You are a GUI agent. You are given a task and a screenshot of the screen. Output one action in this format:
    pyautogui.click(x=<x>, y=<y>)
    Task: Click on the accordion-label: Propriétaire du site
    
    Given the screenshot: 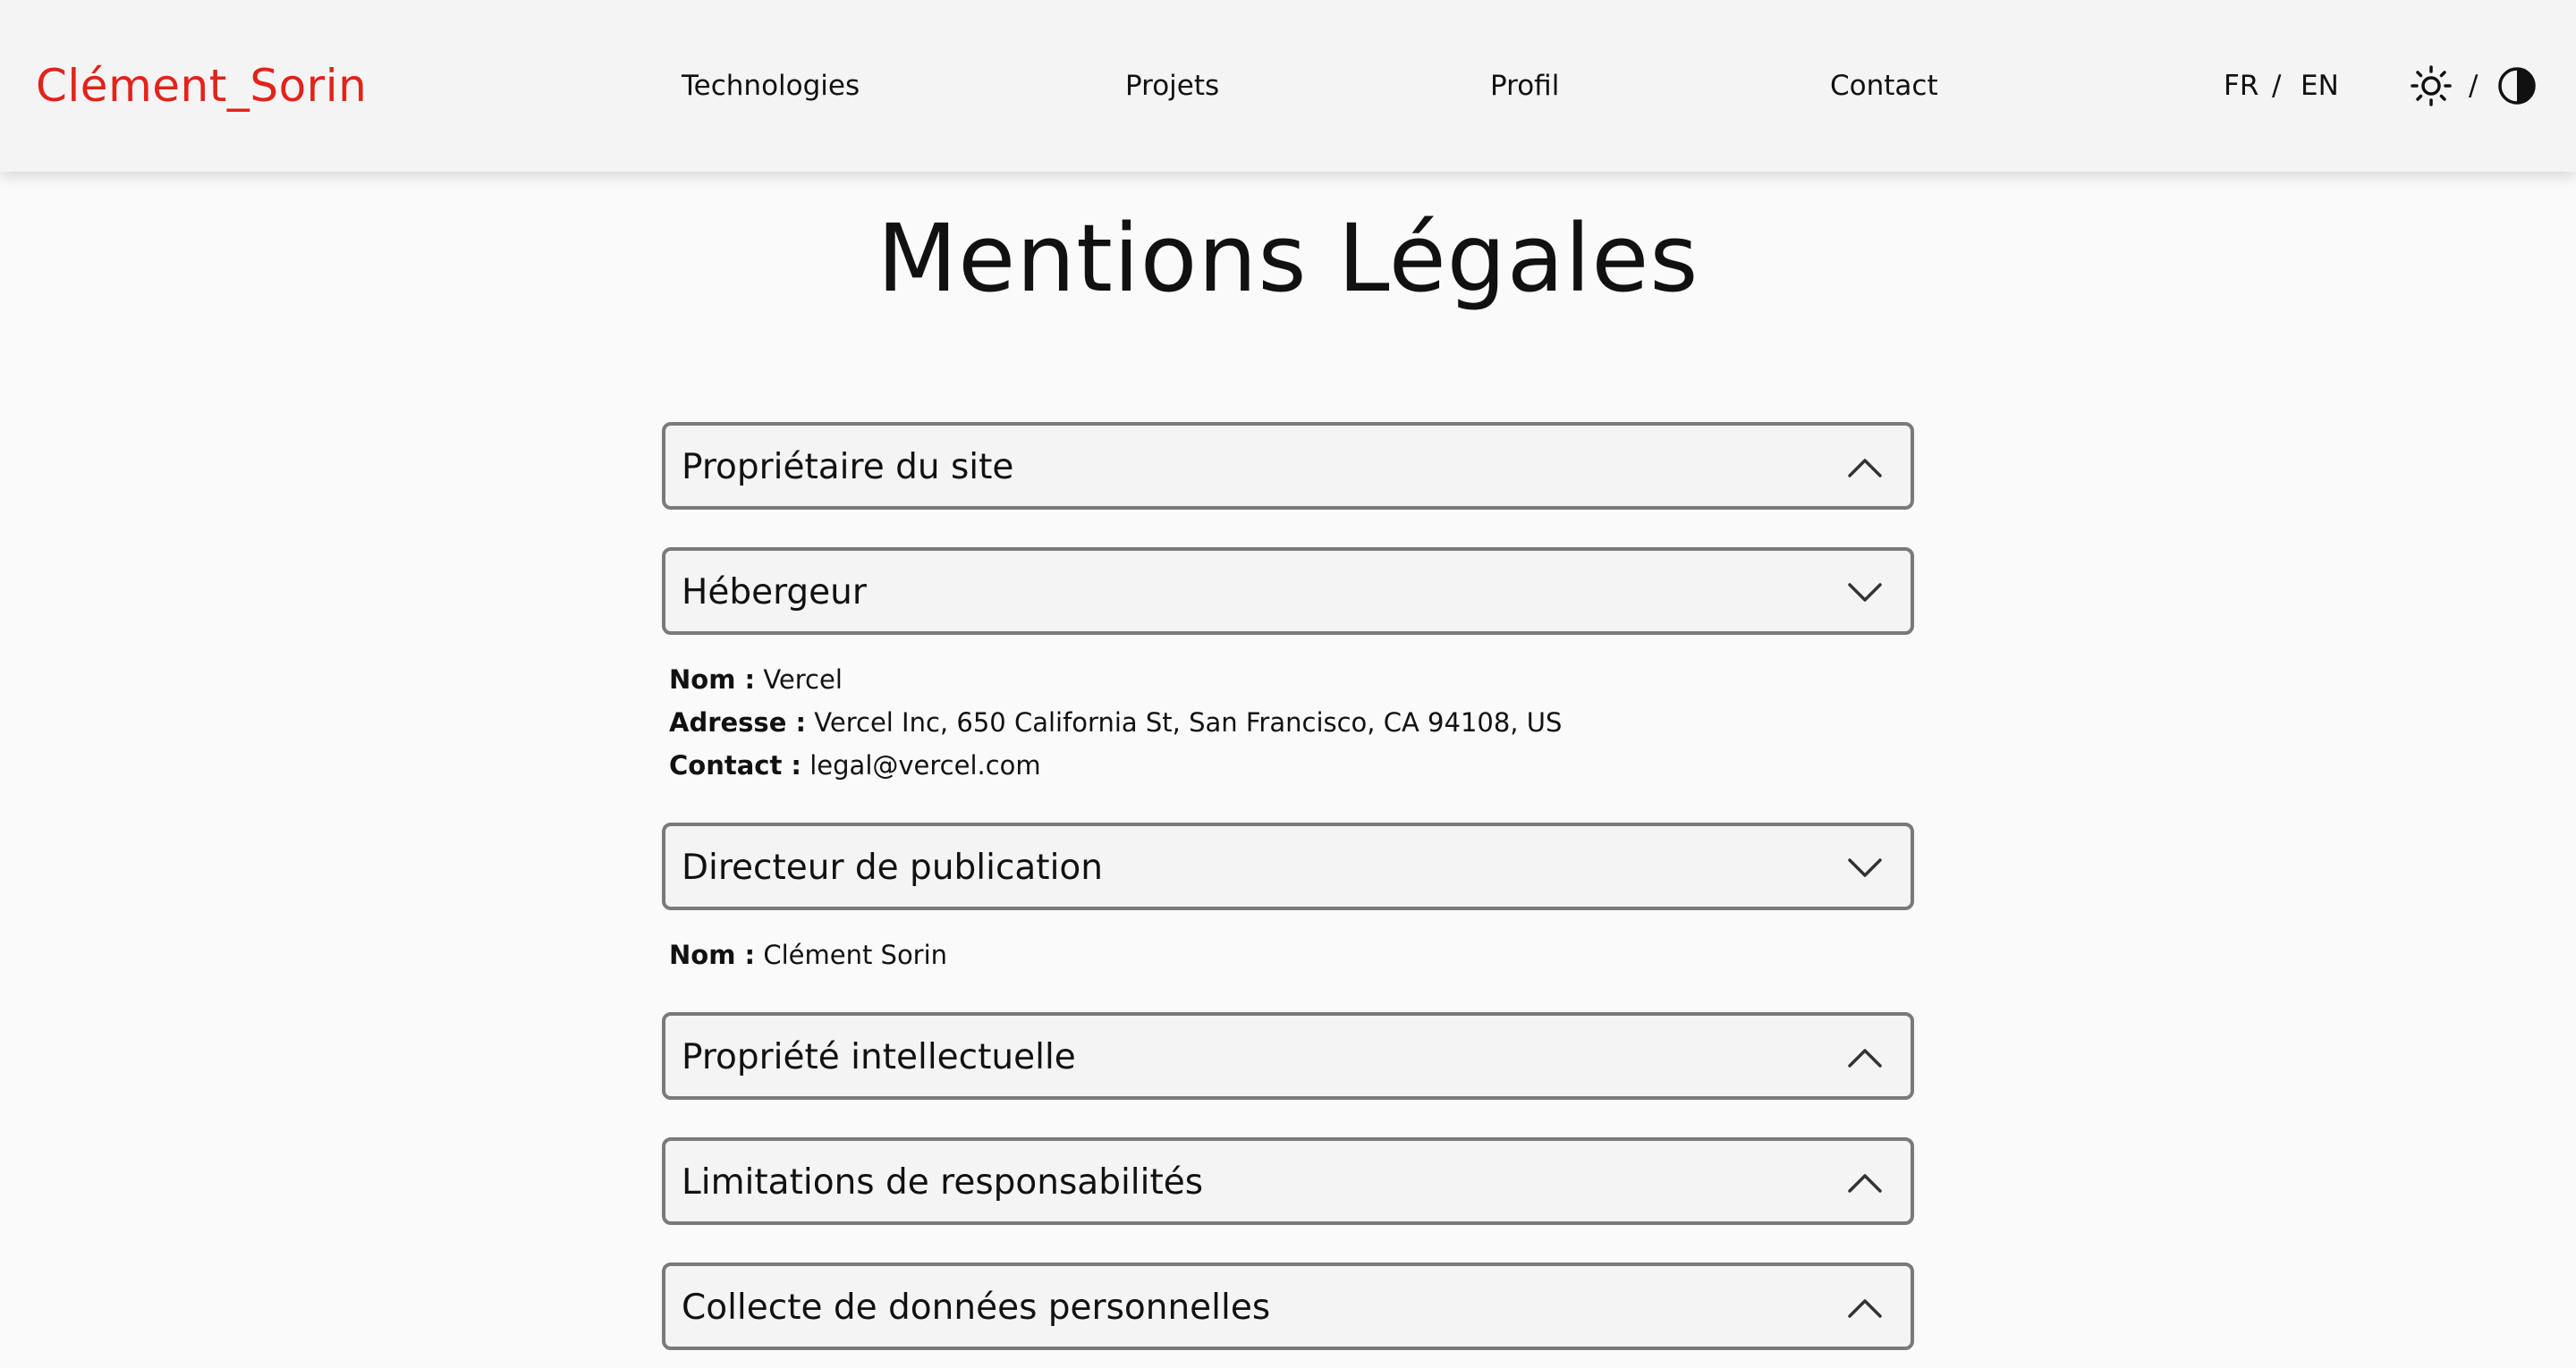 What is the action you would take?
    pyautogui.click(x=848, y=467)
    